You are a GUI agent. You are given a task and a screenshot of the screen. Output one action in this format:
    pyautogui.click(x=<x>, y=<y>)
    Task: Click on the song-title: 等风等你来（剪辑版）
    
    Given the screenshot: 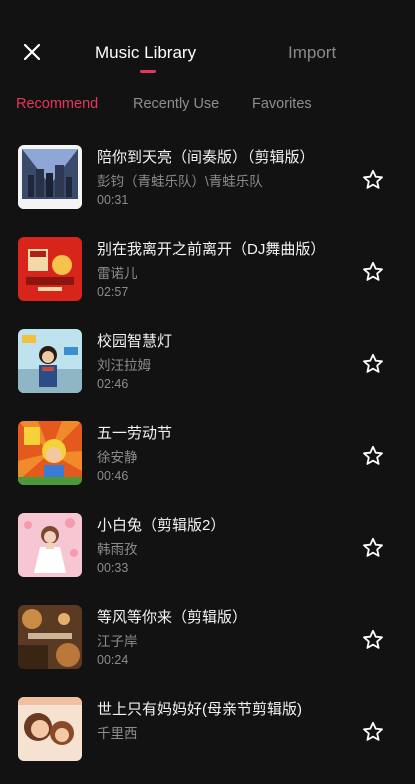 What is the action you would take?
    pyautogui.click(x=172, y=617)
    